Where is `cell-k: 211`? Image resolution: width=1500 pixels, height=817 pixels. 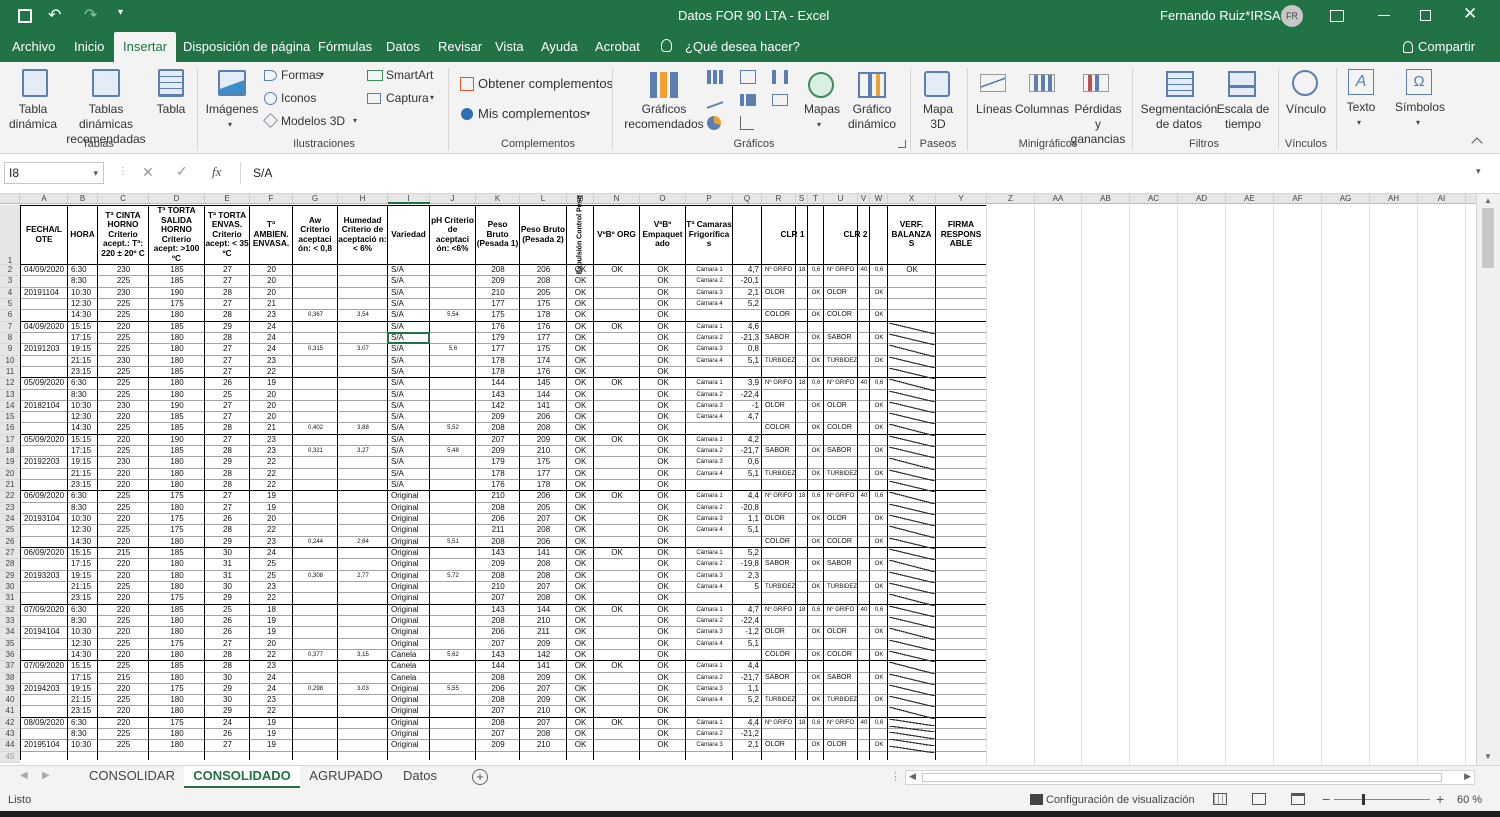
cell-k: 211 is located at coordinates (498, 530).